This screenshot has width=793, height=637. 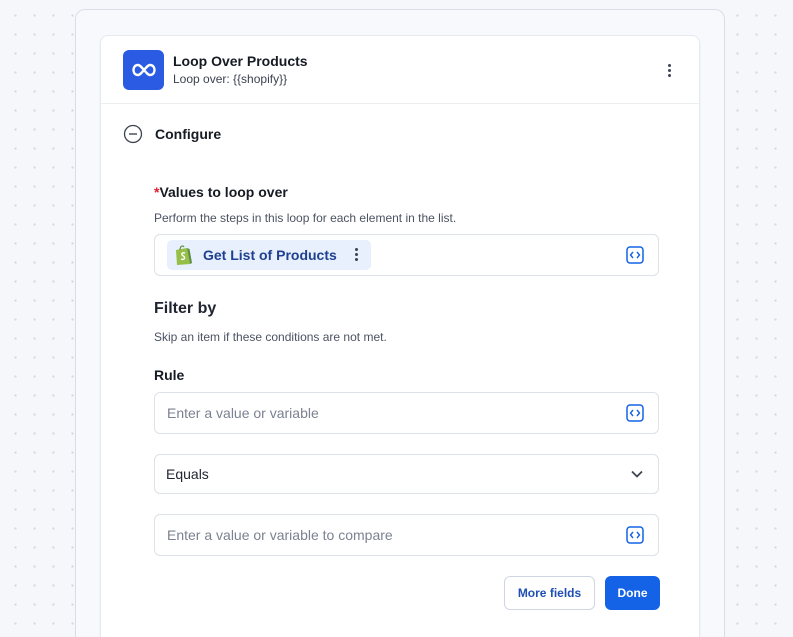 I want to click on minus-circle-icon, so click(x=133, y=134).